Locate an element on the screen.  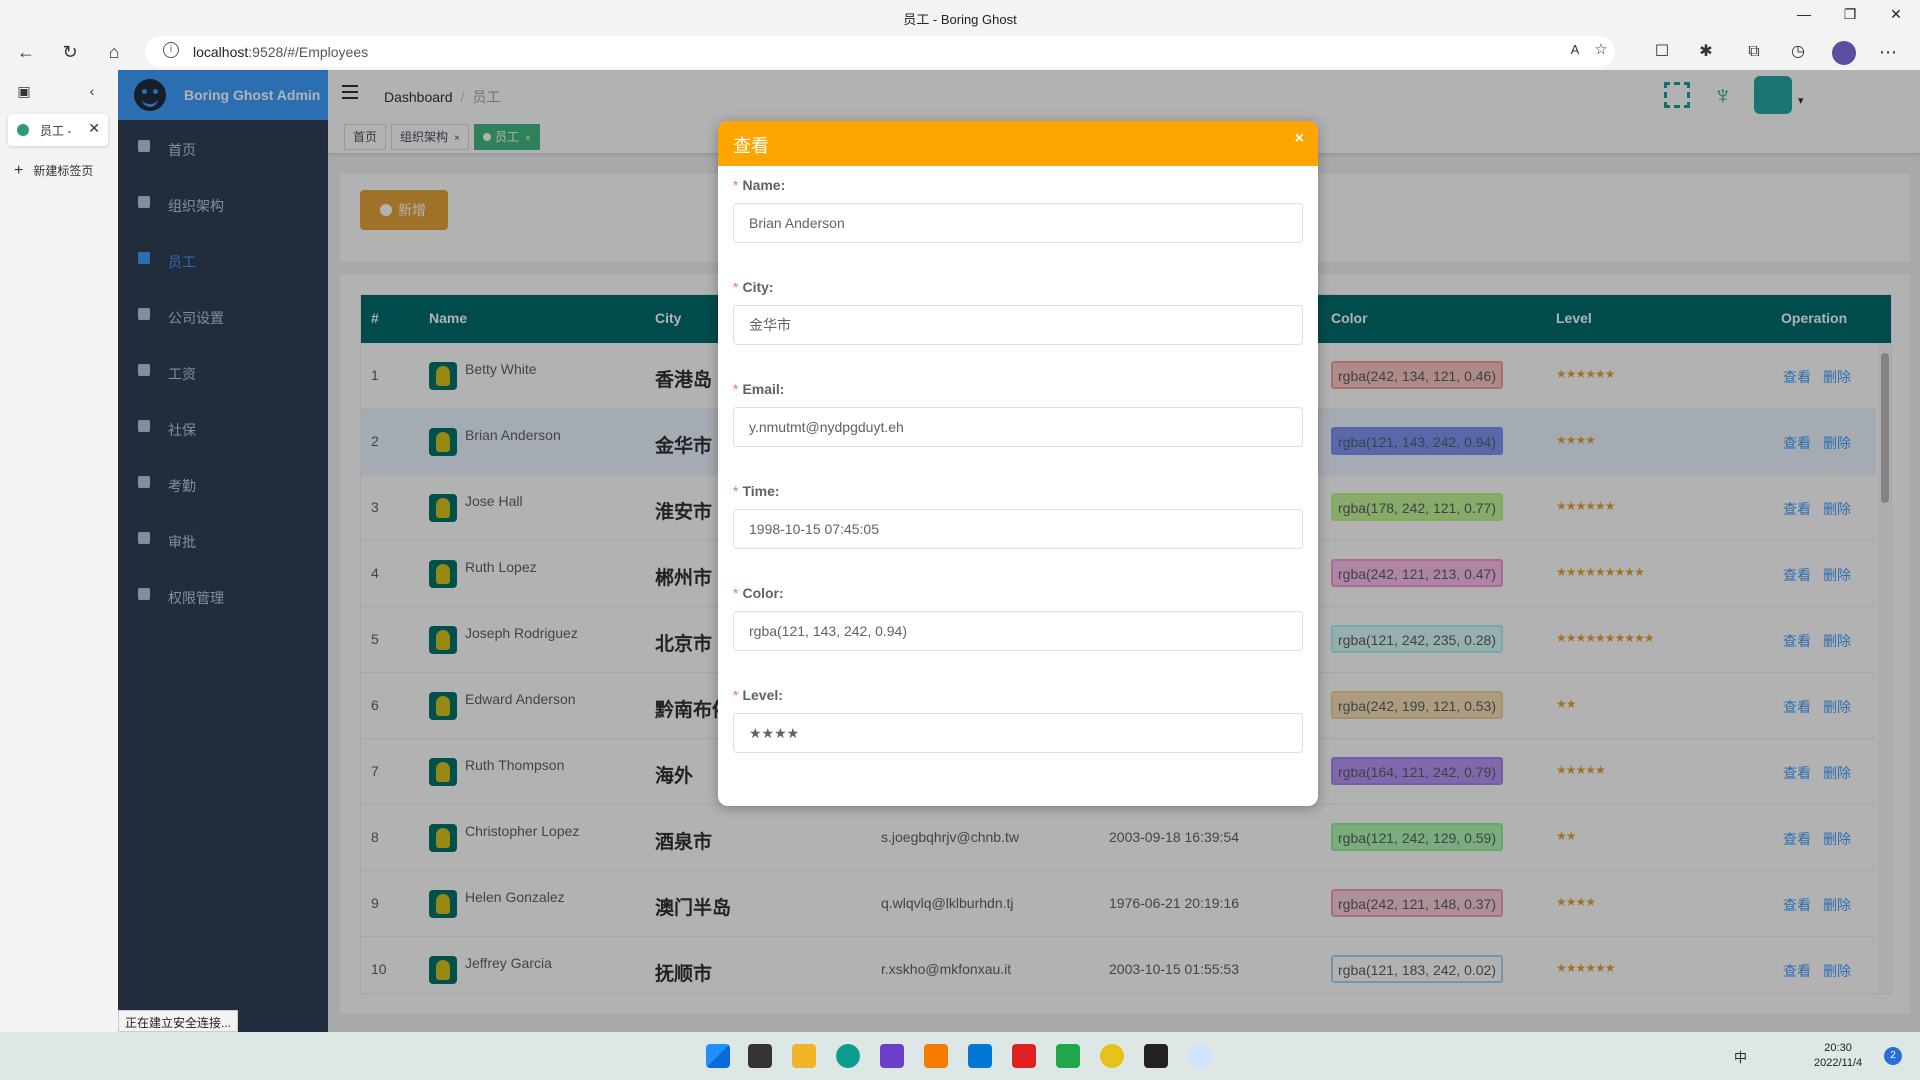
field-label: * City: is located at coordinates (753, 287).